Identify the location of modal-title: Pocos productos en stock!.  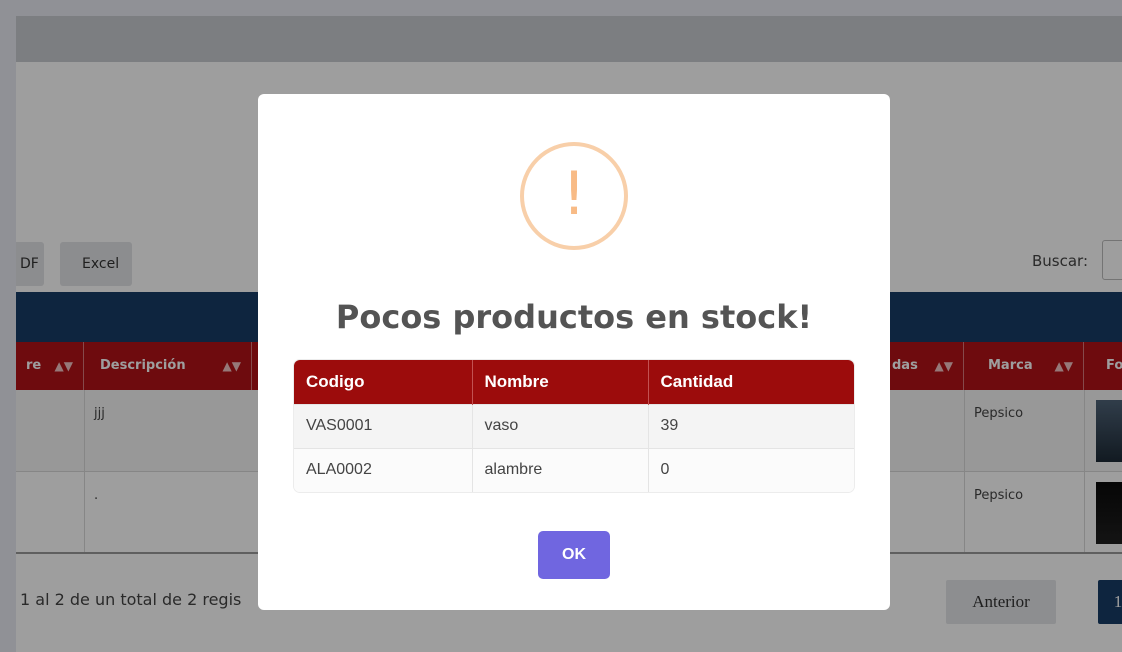
(574, 317).